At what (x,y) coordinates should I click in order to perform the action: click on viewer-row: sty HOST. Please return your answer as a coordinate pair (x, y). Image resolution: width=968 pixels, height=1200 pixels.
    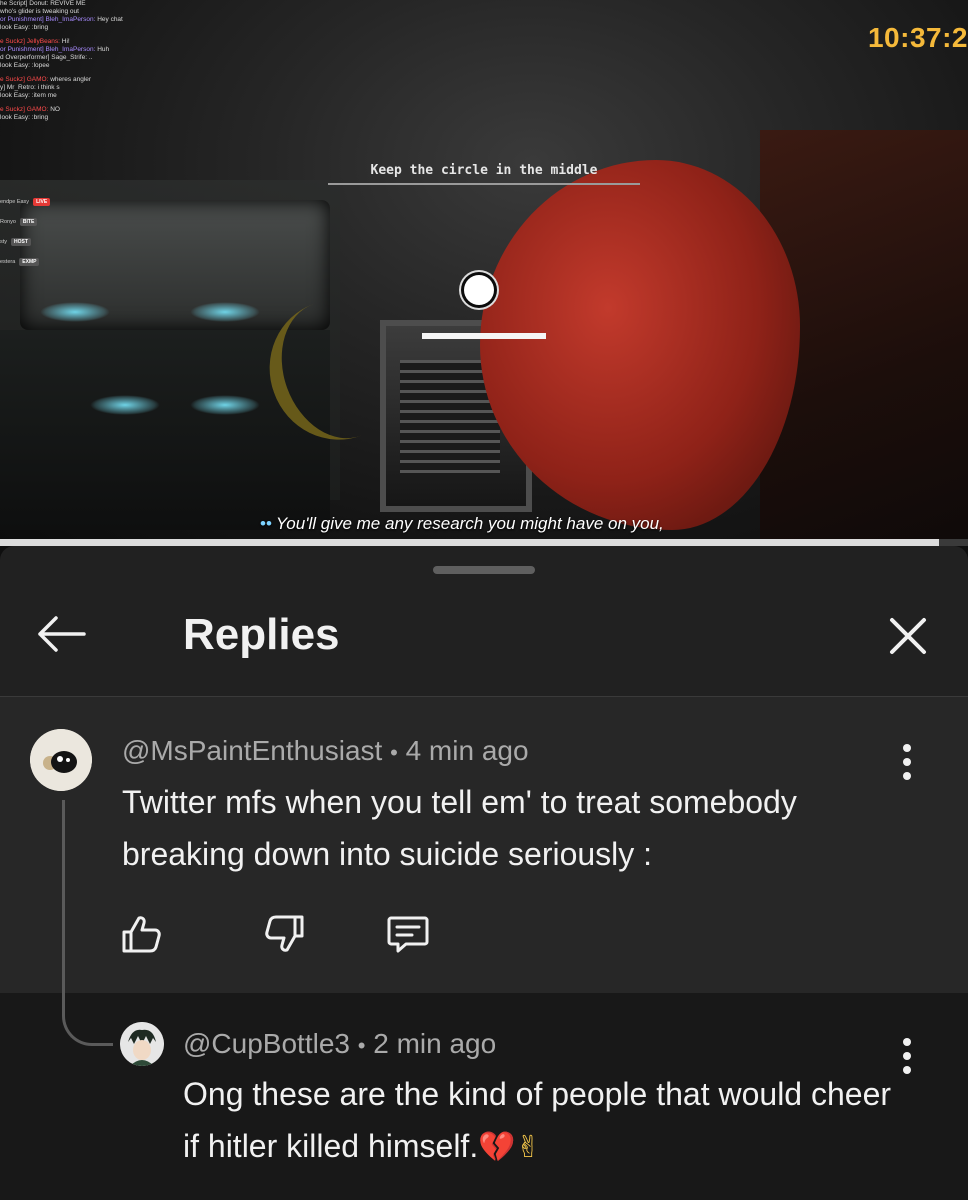
    Looking at the image, I should click on (25, 242).